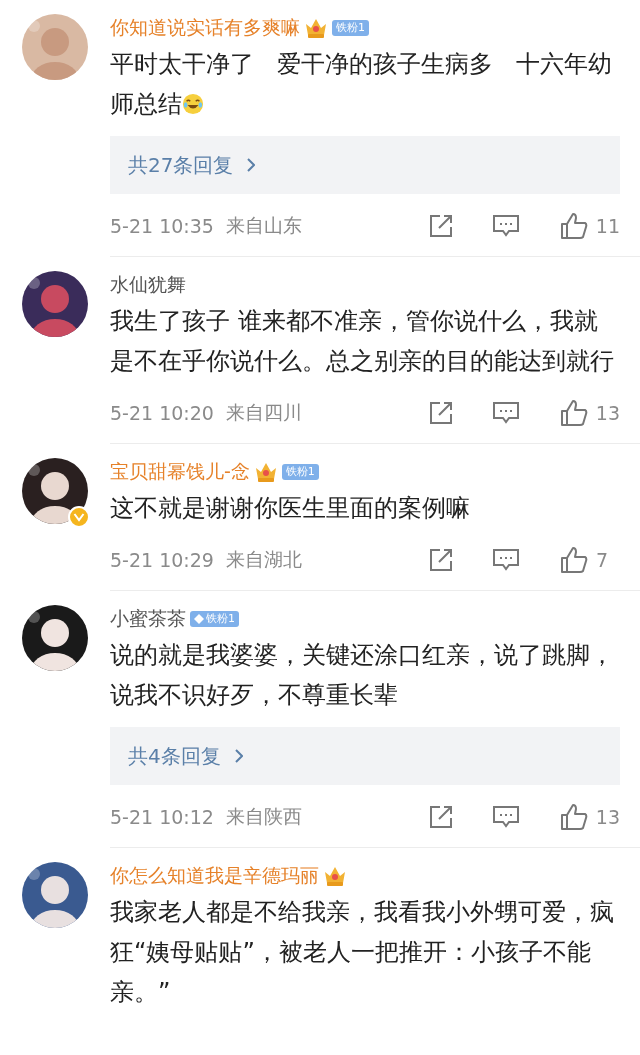 The height and width of the screenshot is (1055, 640). What do you see at coordinates (214, 876) in the screenshot?
I see `username: 你怎么知道我是辛德玛丽` at bounding box center [214, 876].